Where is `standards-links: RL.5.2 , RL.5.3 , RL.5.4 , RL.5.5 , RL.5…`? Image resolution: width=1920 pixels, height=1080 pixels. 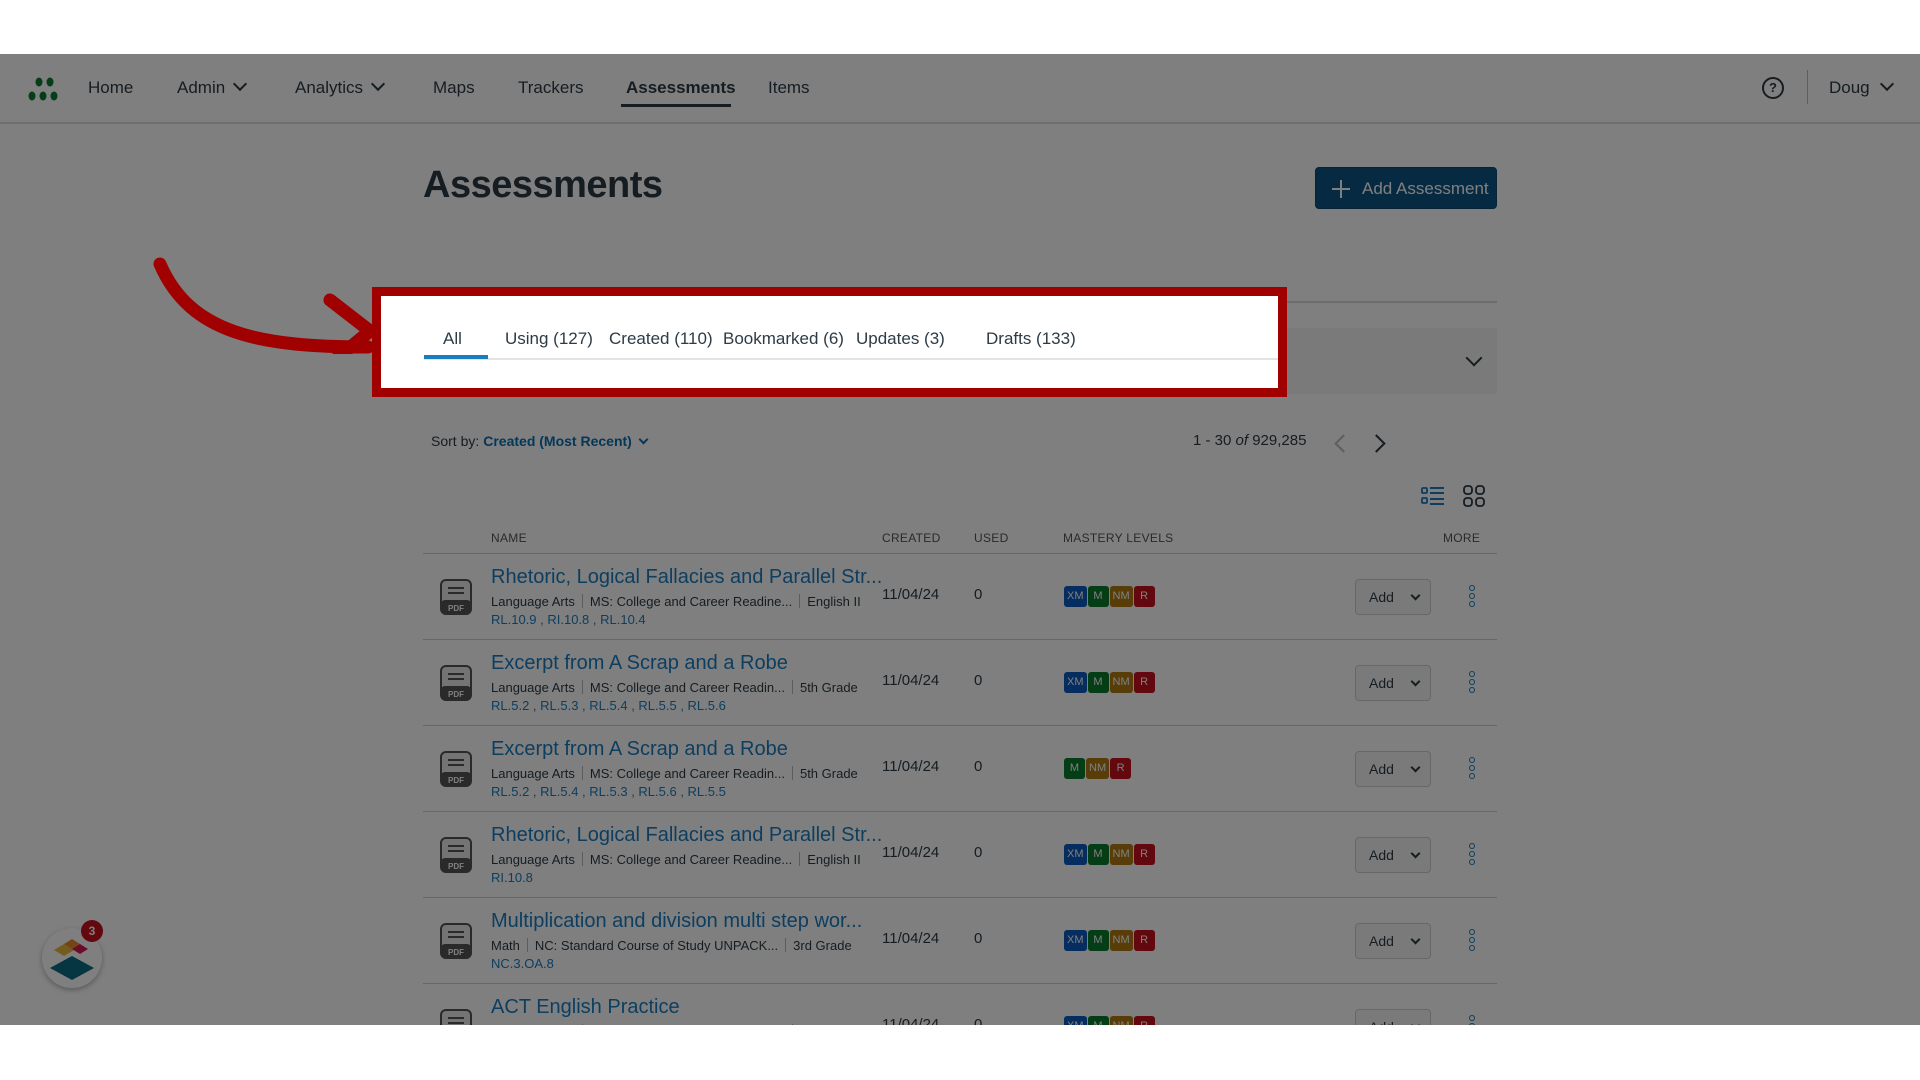 standards-links: RL.5.2 , RL.5.3 , RL.5.4 , RL.5.5 , RL.5… is located at coordinates (608, 705).